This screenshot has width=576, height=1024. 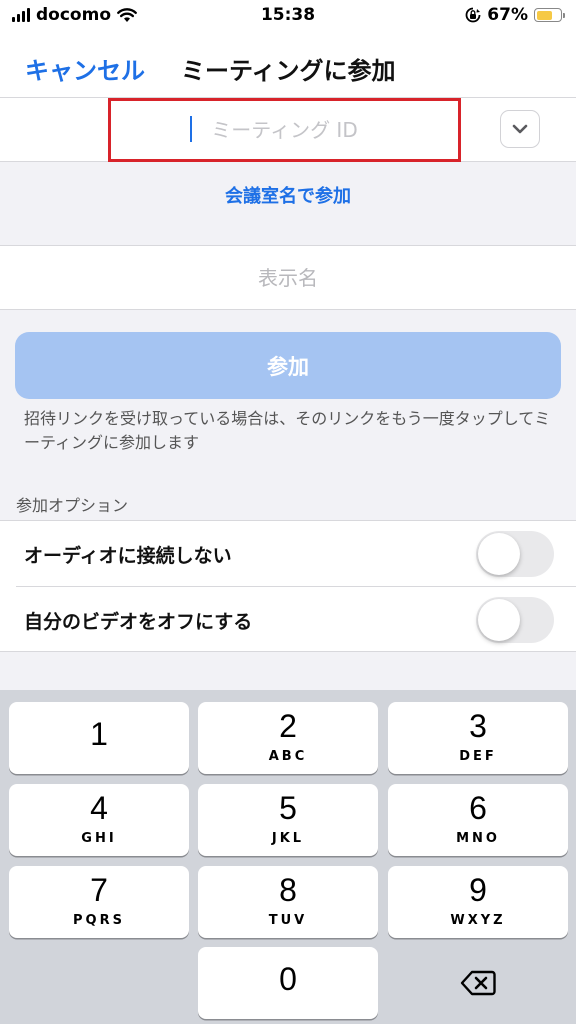 I want to click on navigation-bar: キャンセル ミーティングに参加, so click(x=288, y=65).